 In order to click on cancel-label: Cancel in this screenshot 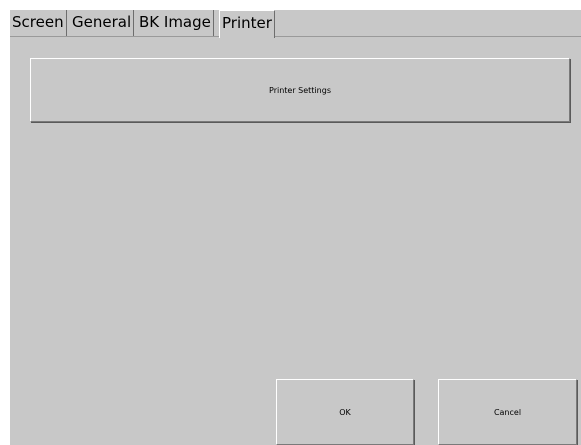, I will do `click(507, 412)`.